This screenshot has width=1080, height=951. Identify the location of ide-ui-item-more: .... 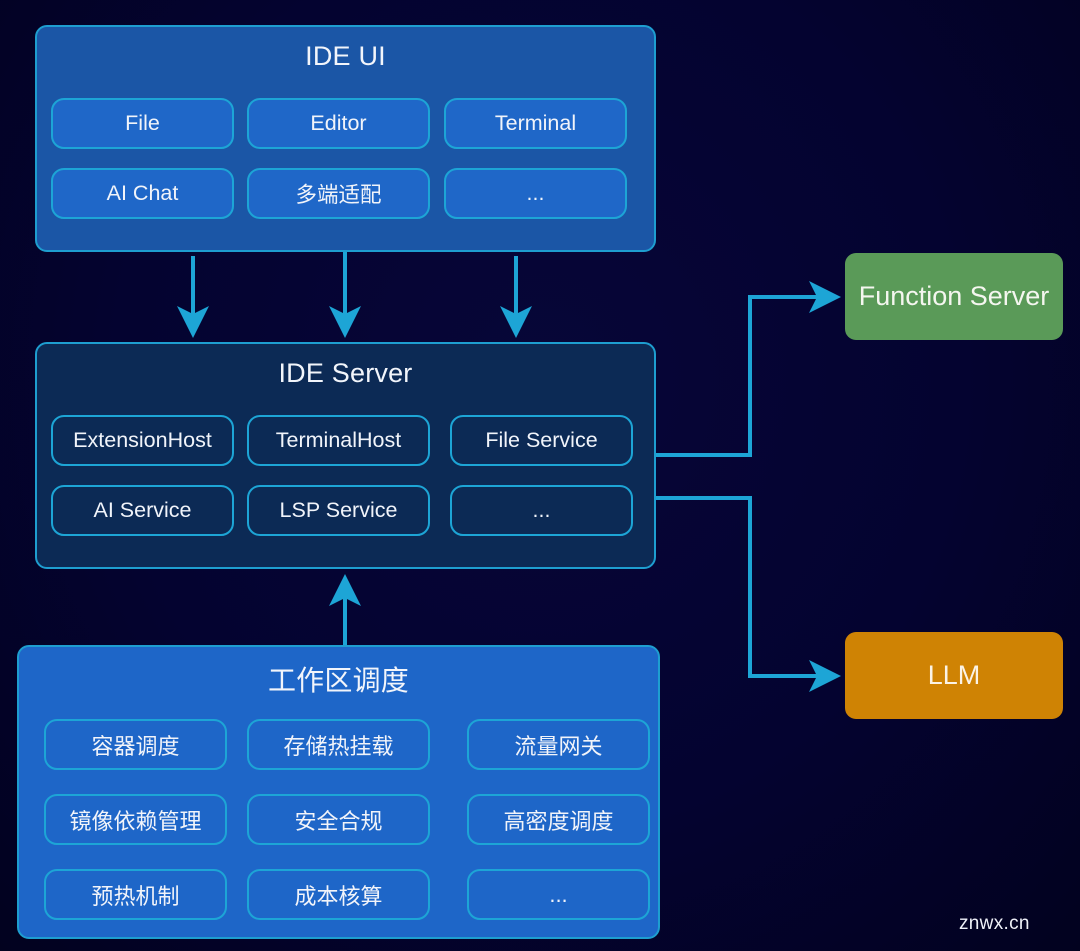
(535, 193).